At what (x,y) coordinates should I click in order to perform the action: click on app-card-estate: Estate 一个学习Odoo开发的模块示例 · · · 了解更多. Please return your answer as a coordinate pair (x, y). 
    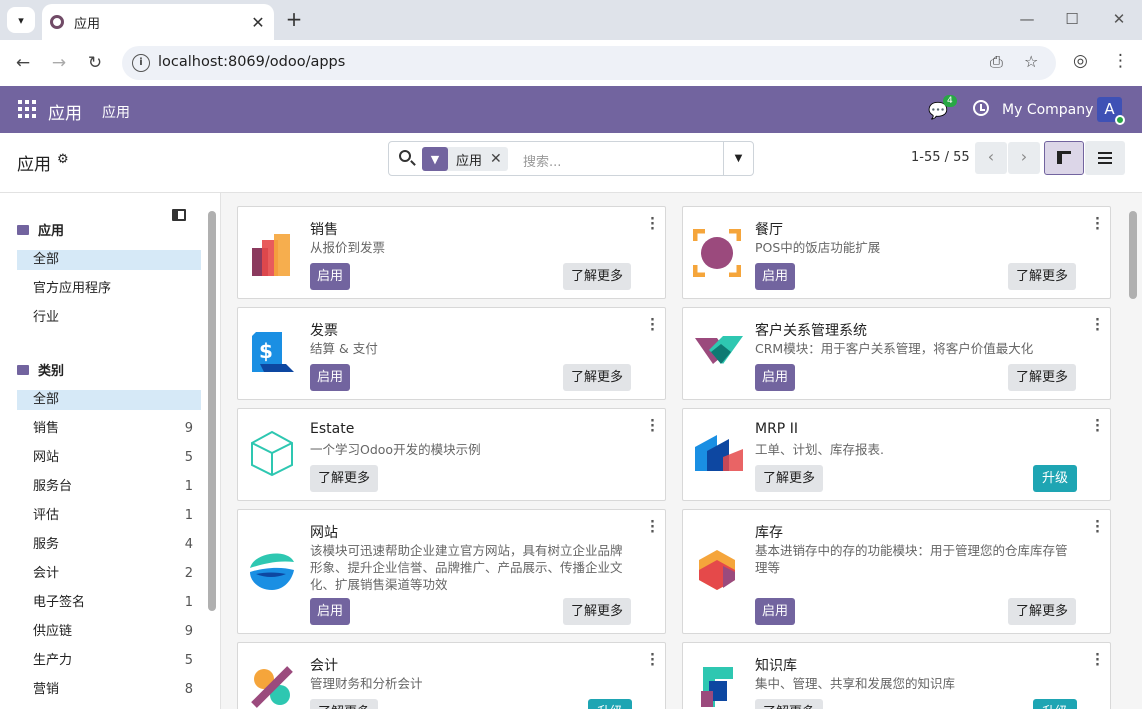
    Looking at the image, I should click on (451, 454).